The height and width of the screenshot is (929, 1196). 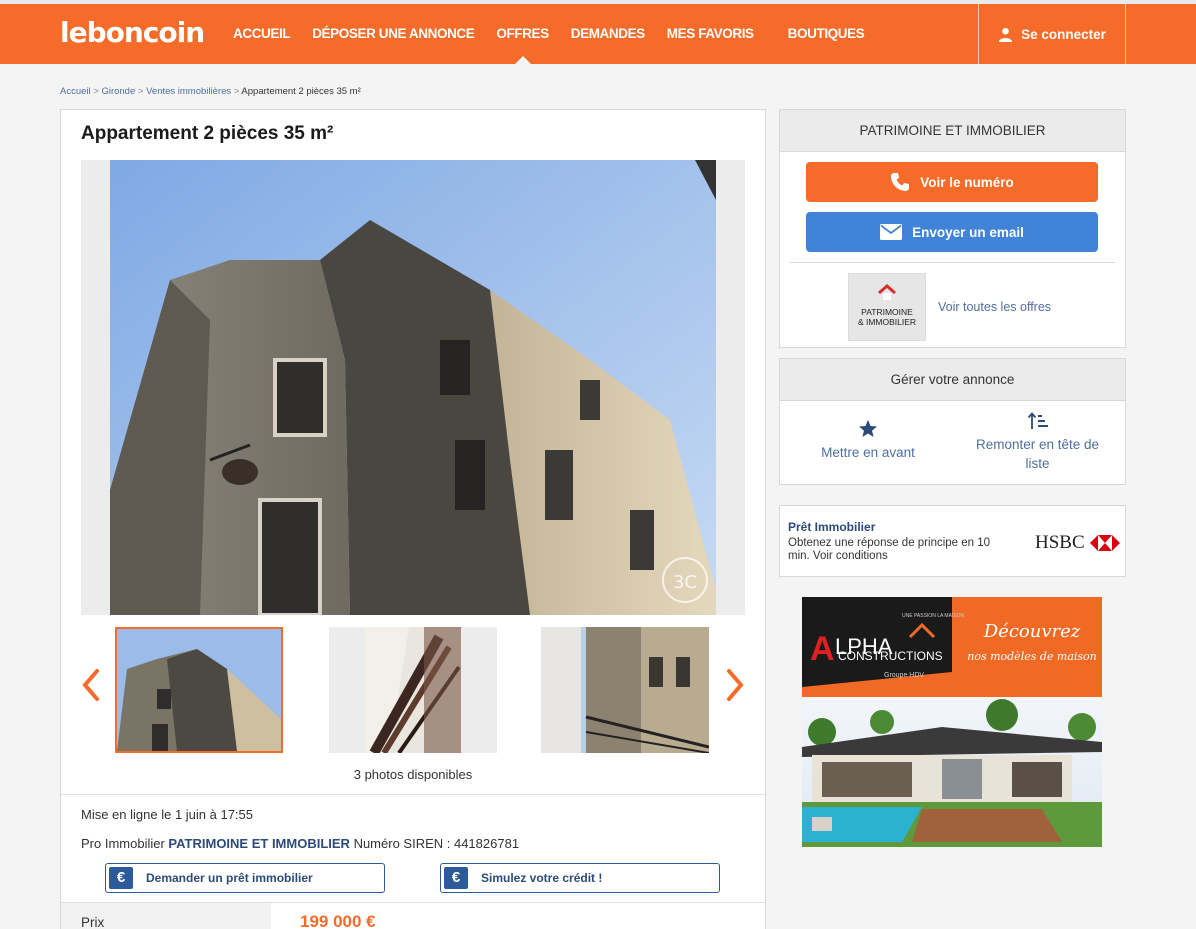 What do you see at coordinates (952, 131) in the screenshot?
I see `seller-name-heading: PATRIMOINE ET IMMOBILIER` at bounding box center [952, 131].